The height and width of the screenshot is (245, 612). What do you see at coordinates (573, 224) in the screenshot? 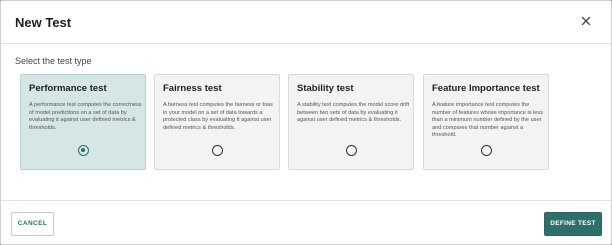
I see `define-test-button: DEFINE TEST` at bounding box center [573, 224].